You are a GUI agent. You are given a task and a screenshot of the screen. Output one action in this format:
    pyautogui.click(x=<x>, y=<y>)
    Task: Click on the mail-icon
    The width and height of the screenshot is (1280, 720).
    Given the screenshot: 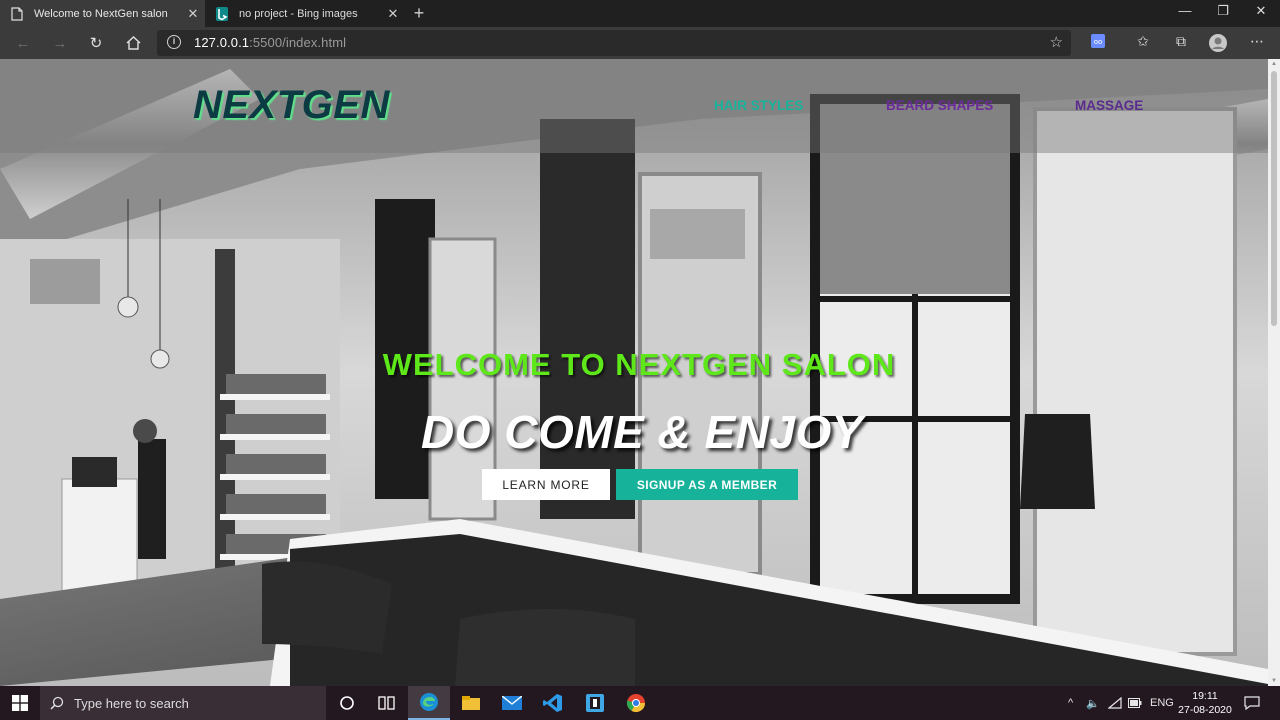 What is the action you would take?
    pyautogui.click(x=512, y=703)
    